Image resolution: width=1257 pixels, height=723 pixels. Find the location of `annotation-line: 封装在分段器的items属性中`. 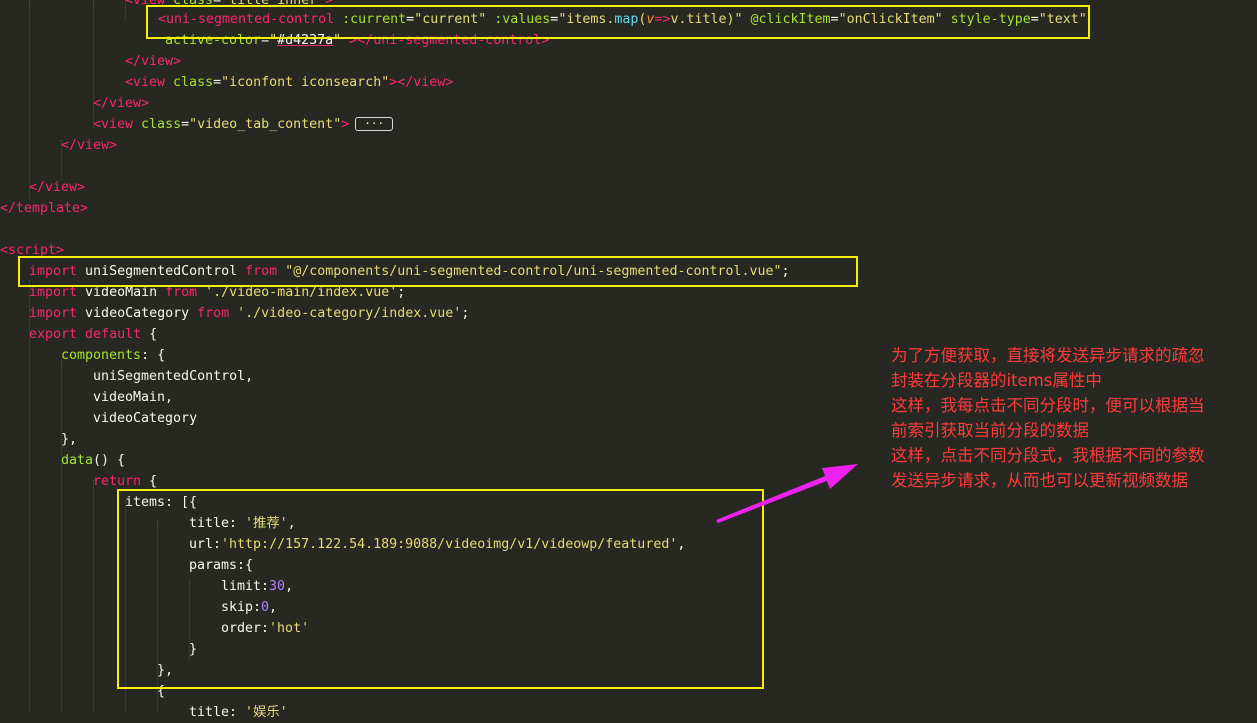

annotation-line: 封装在分段器的items属性中 is located at coordinates (996, 380).